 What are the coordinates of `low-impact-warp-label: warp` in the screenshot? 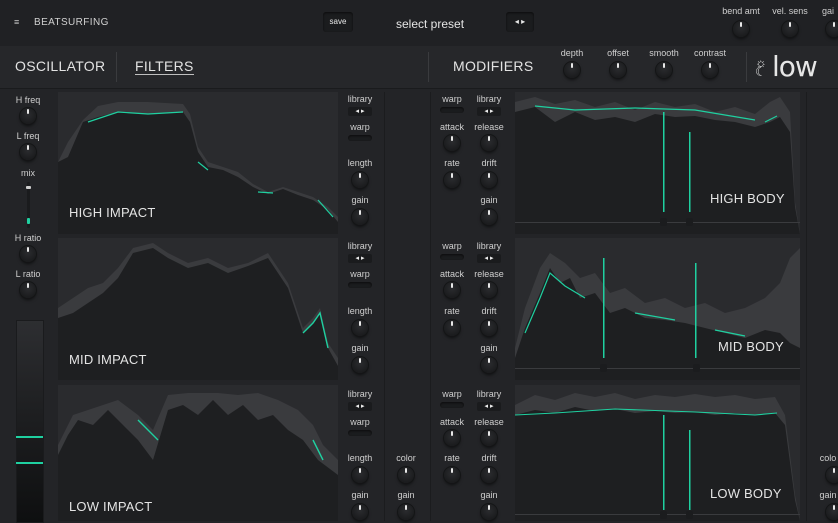 It's located at (360, 422).